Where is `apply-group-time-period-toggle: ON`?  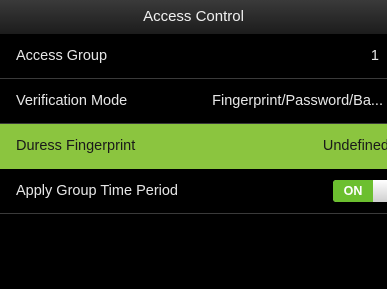
apply-group-time-period-toggle: ON is located at coordinates (360, 191).